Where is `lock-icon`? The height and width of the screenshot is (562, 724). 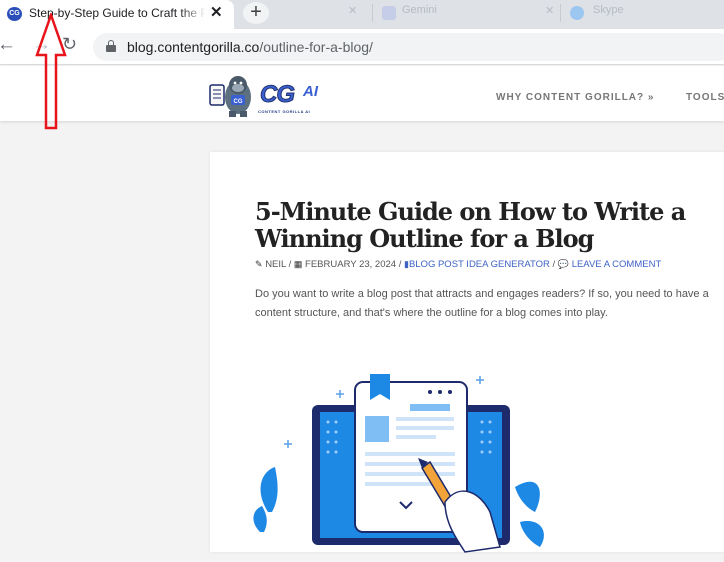 lock-icon is located at coordinates (111, 46).